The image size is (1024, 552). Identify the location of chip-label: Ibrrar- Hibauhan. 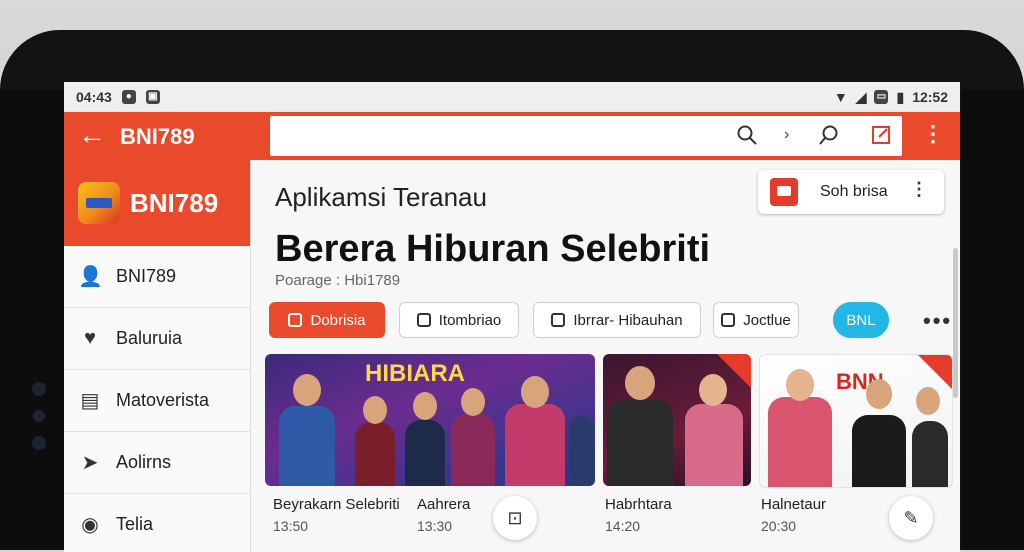
(628, 320).